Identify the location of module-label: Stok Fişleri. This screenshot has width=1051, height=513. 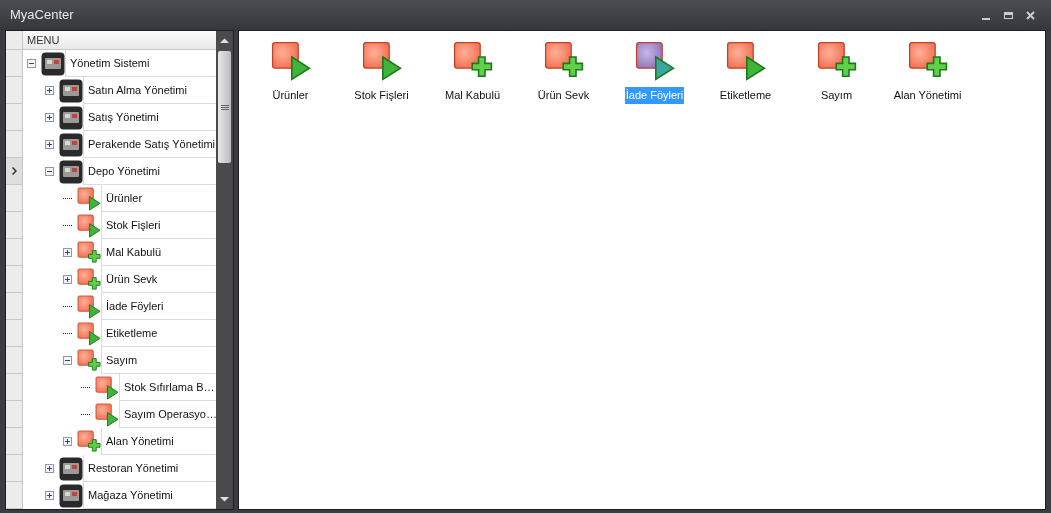
(381, 95).